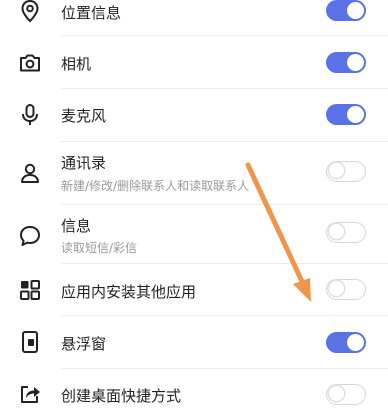 This screenshot has width=388, height=415. Describe the element at coordinates (84, 116) in the screenshot. I see `permission-label: 麦克风` at that location.